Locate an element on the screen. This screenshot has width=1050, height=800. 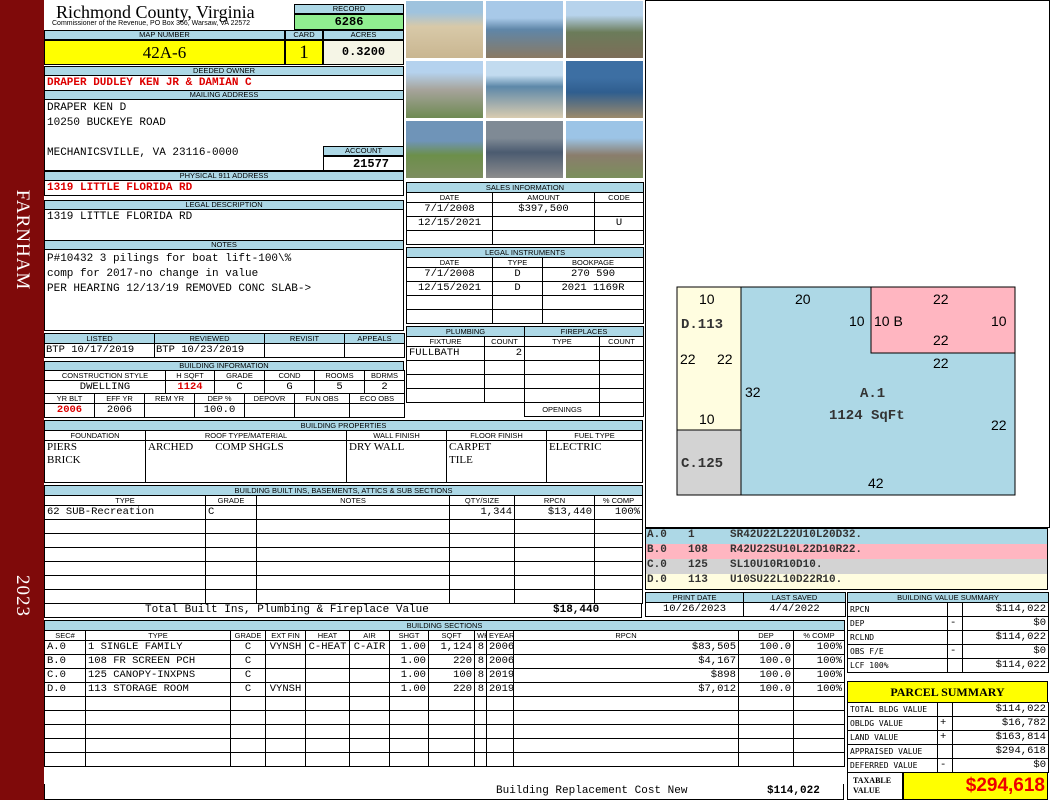
plumbing-row is located at coordinates (465, 381).